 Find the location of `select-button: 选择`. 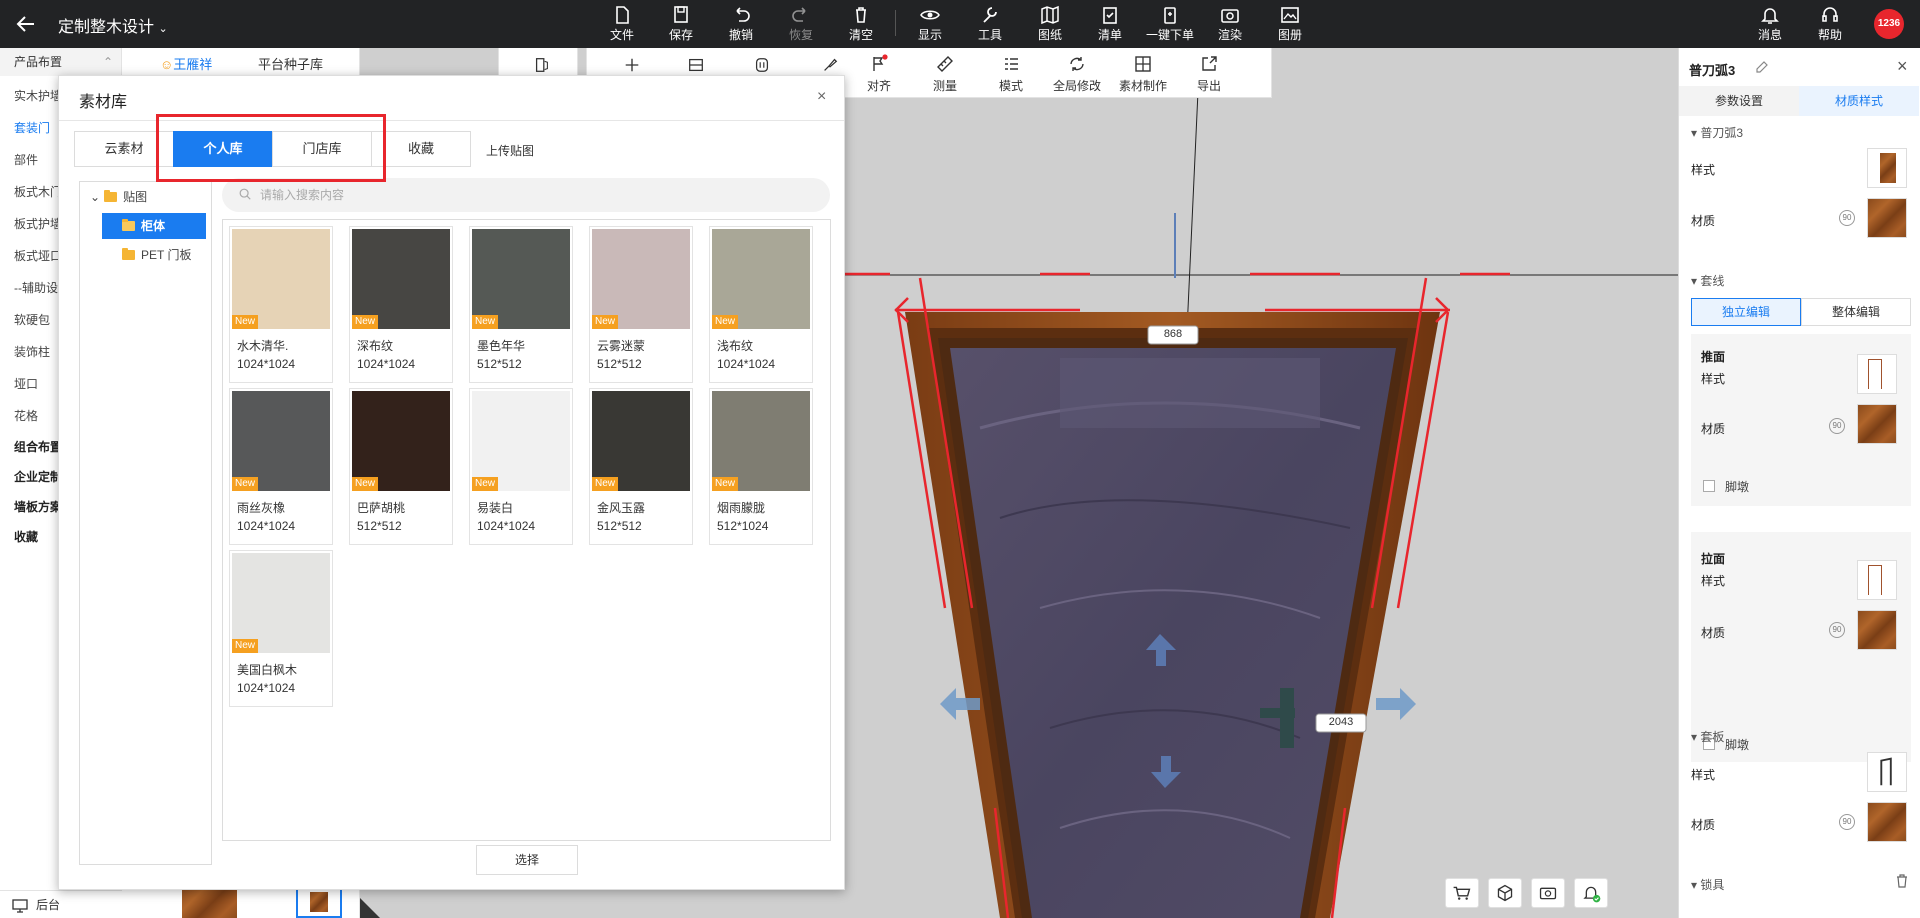

select-button: 选择 is located at coordinates (527, 860).